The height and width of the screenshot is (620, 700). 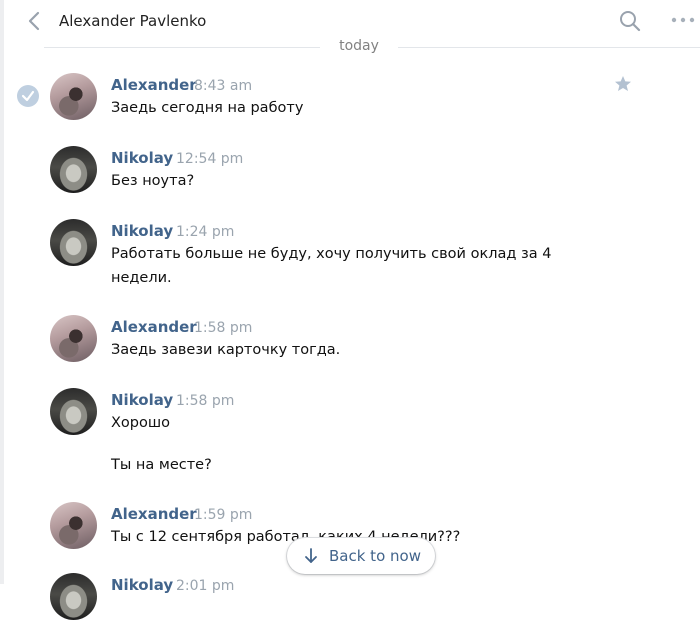 I want to click on message-line: Без ноута?, so click(x=153, y=181).